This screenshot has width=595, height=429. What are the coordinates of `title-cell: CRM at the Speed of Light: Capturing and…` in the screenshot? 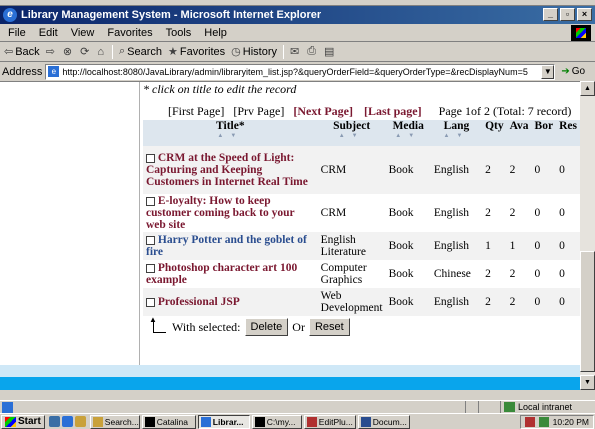 It's located at (230, 170).